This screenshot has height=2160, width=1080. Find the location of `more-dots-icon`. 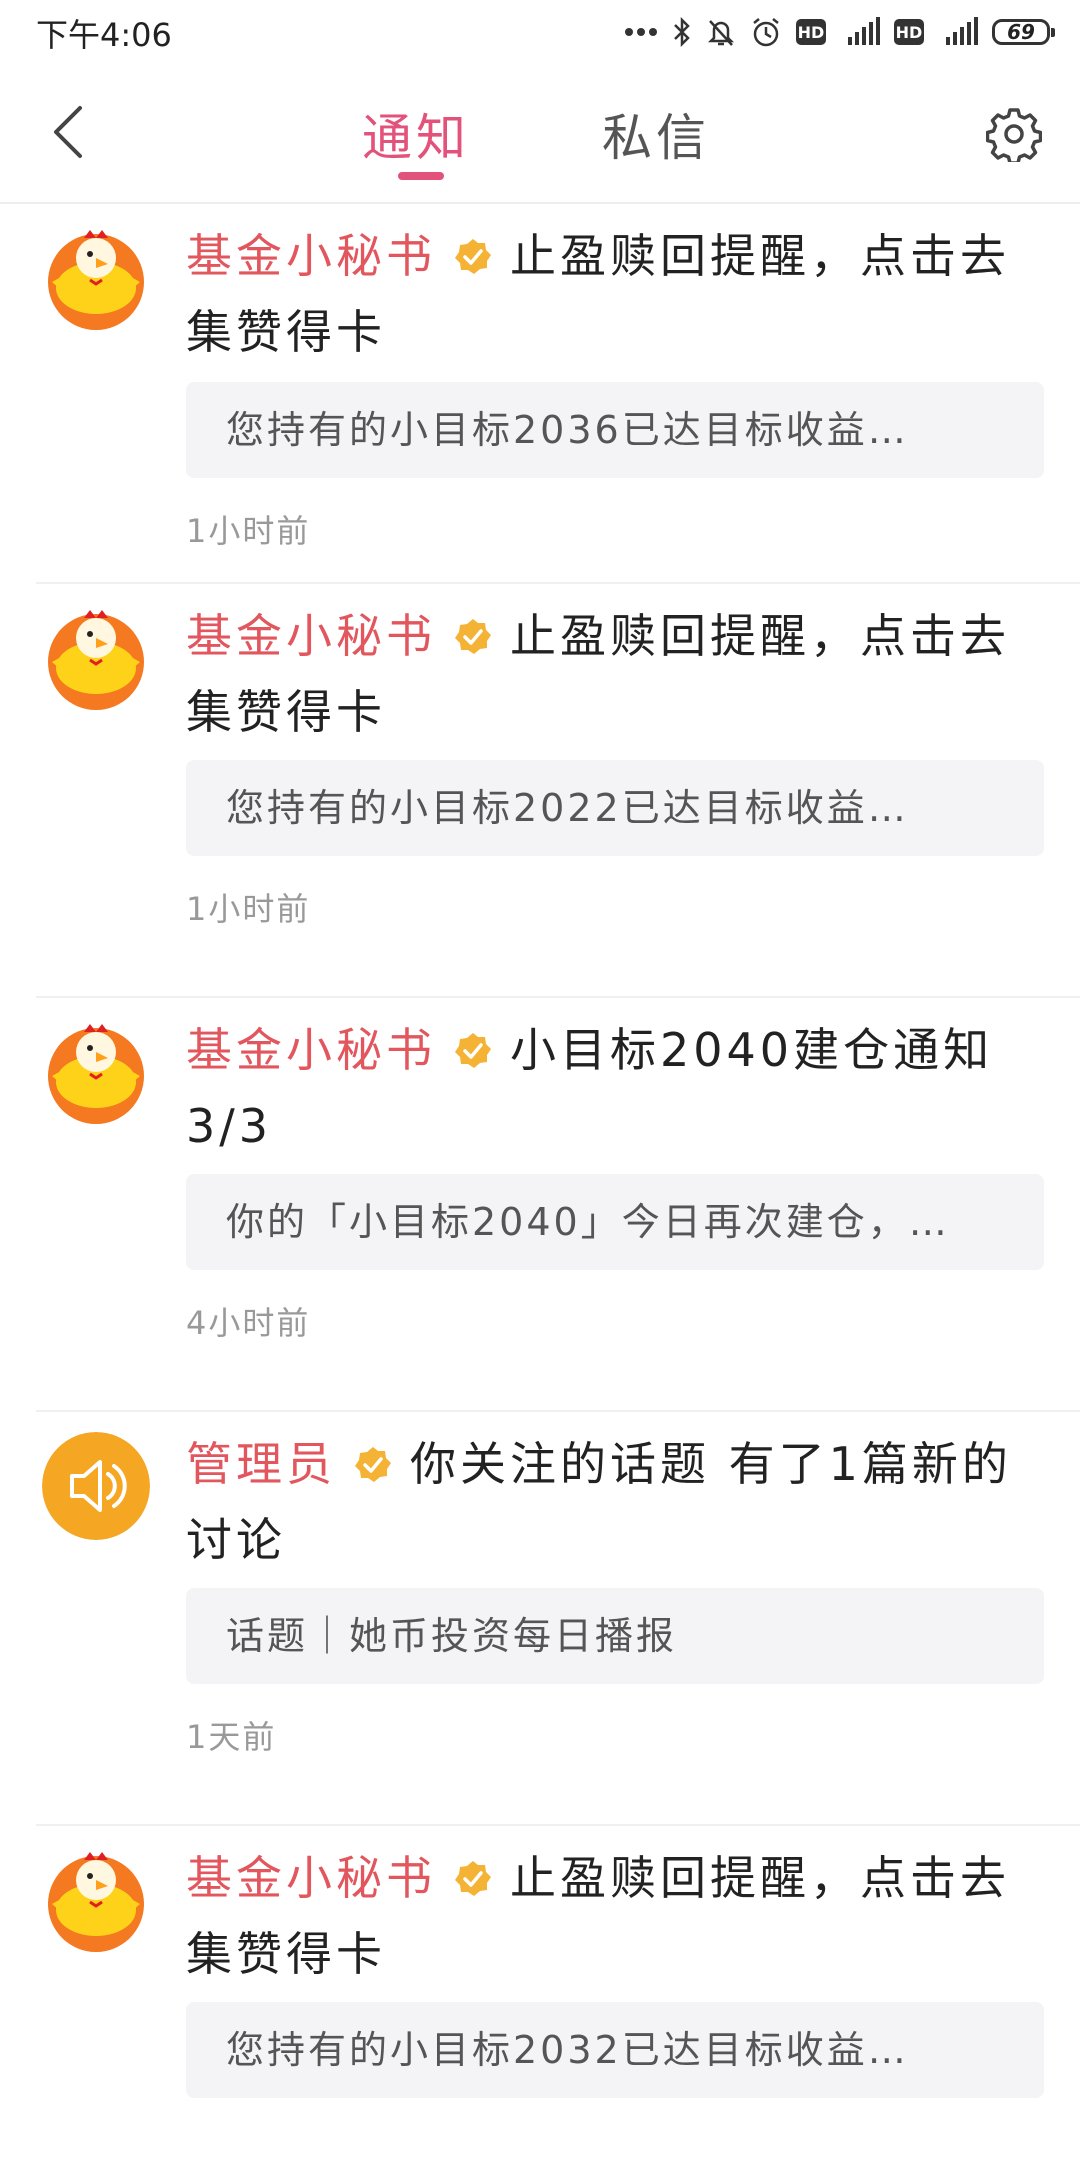

more-dots-icon is located at coordinates (641, 32).